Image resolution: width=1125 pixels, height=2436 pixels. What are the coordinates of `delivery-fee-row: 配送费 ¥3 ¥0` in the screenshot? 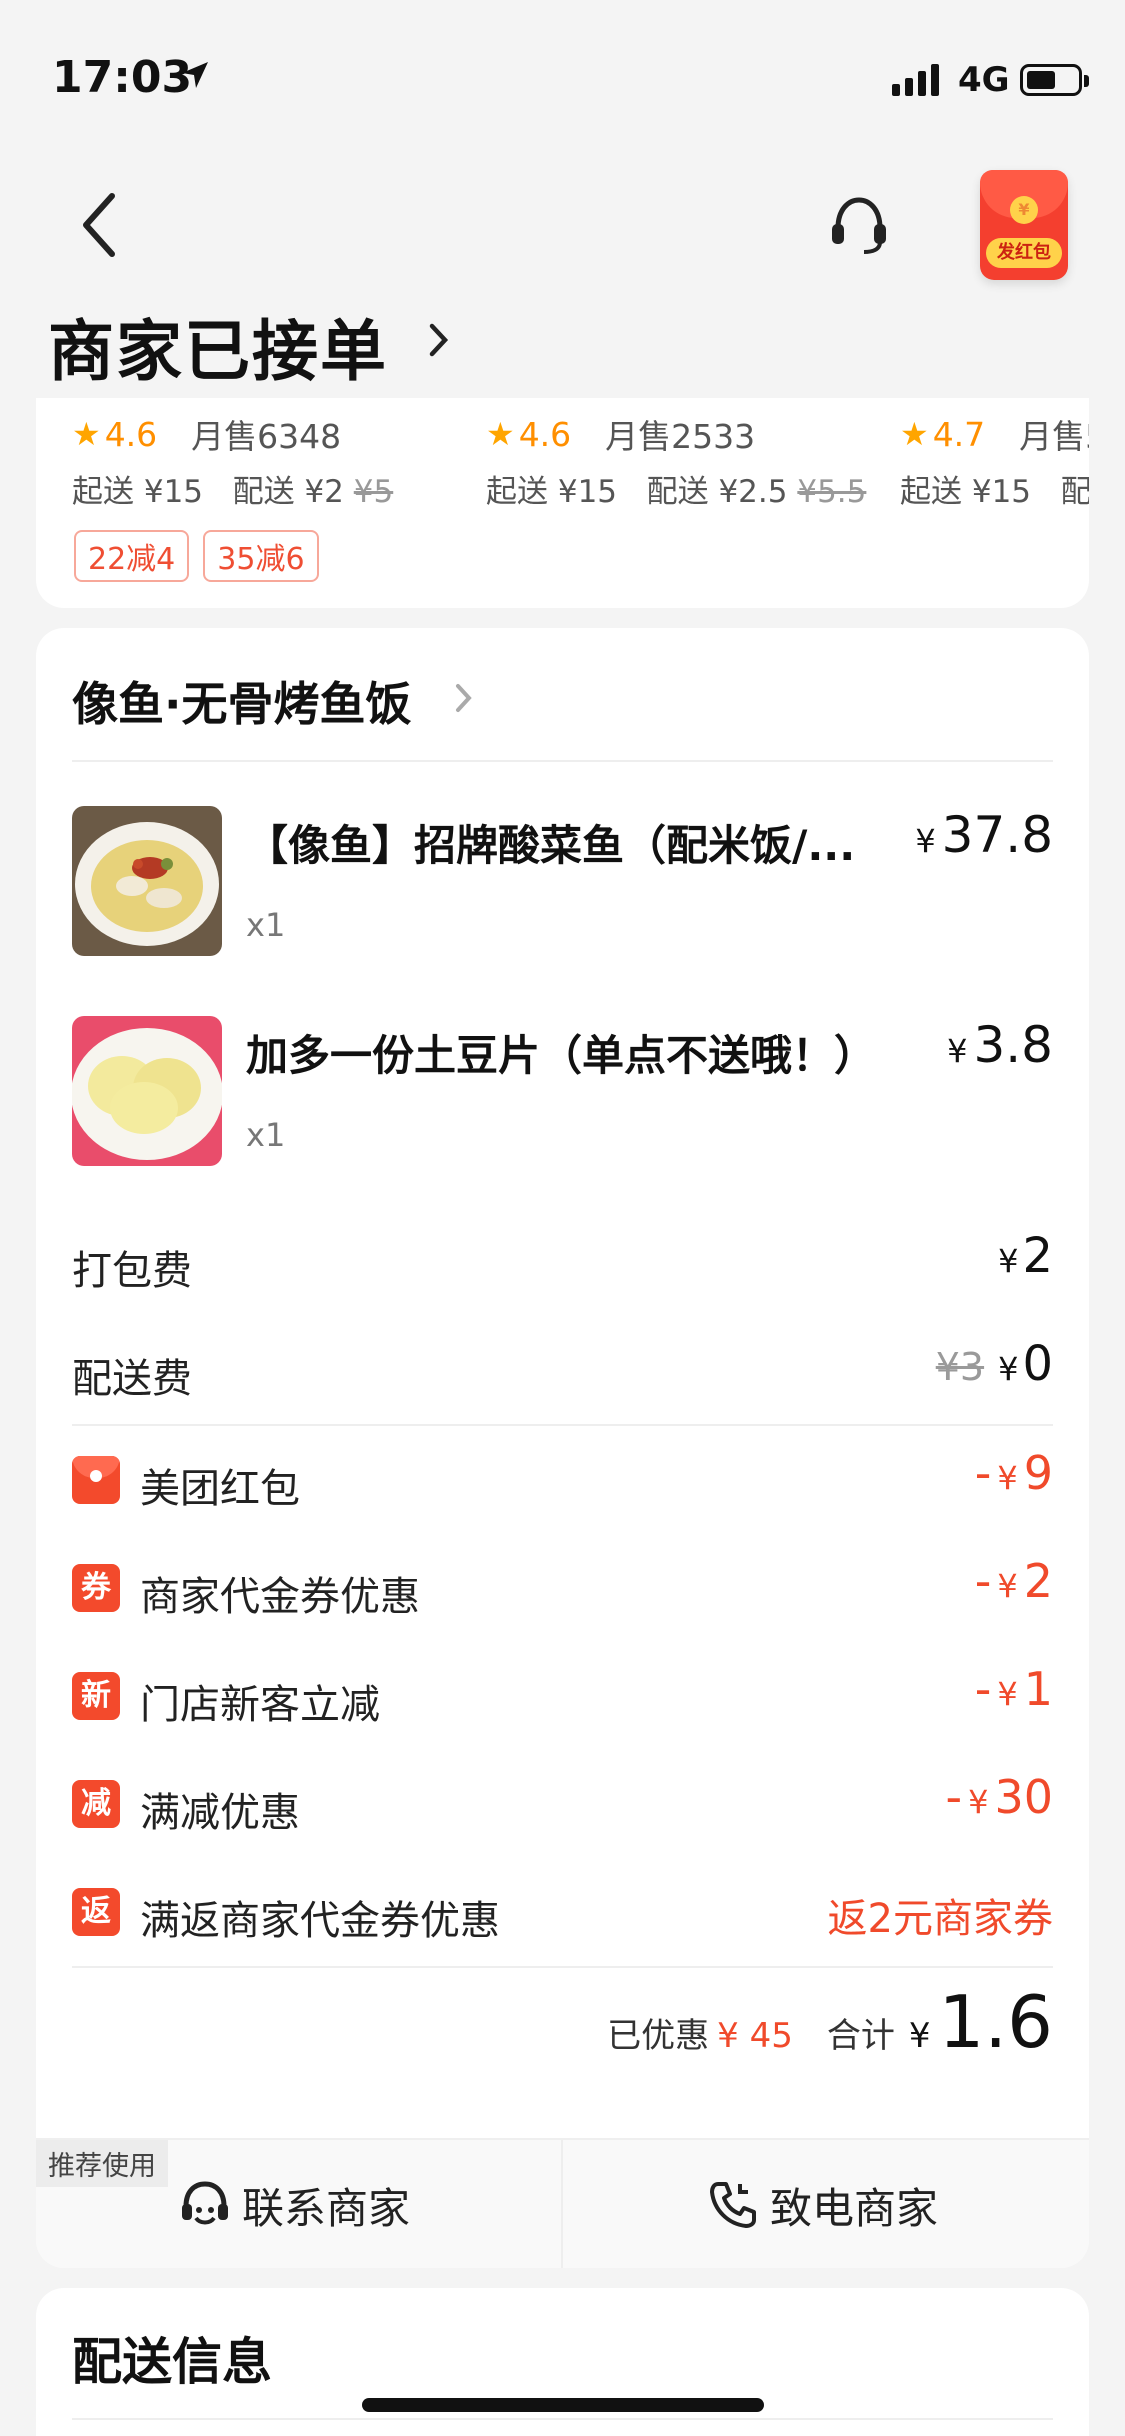 It's located at (562, 1369).